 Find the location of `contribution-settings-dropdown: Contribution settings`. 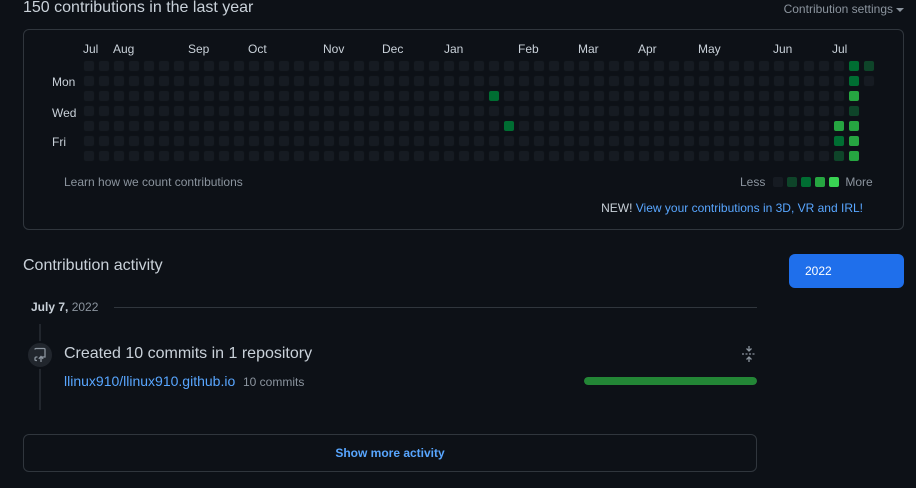

contribution-settings-dropdown: Contribution settings is located at coordinates (844, 9).